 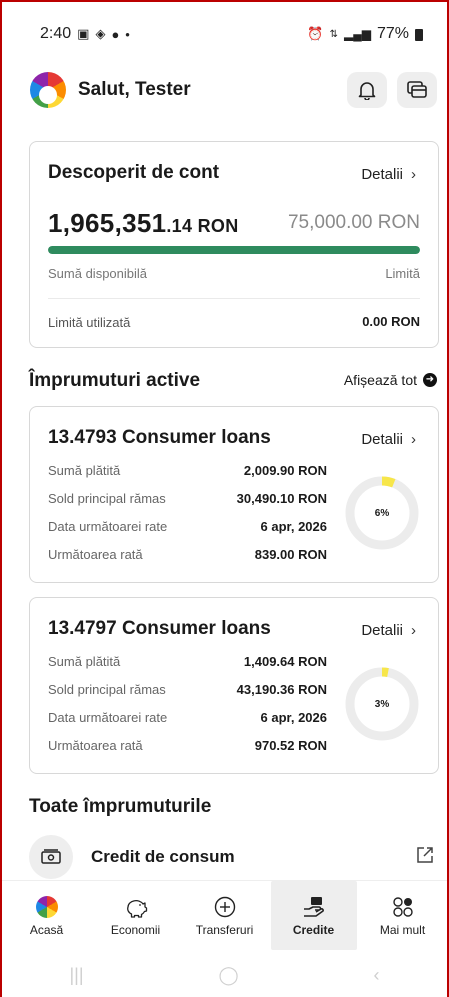 I want to click on more-notifications-icon: •, so click(x=127, y=34).